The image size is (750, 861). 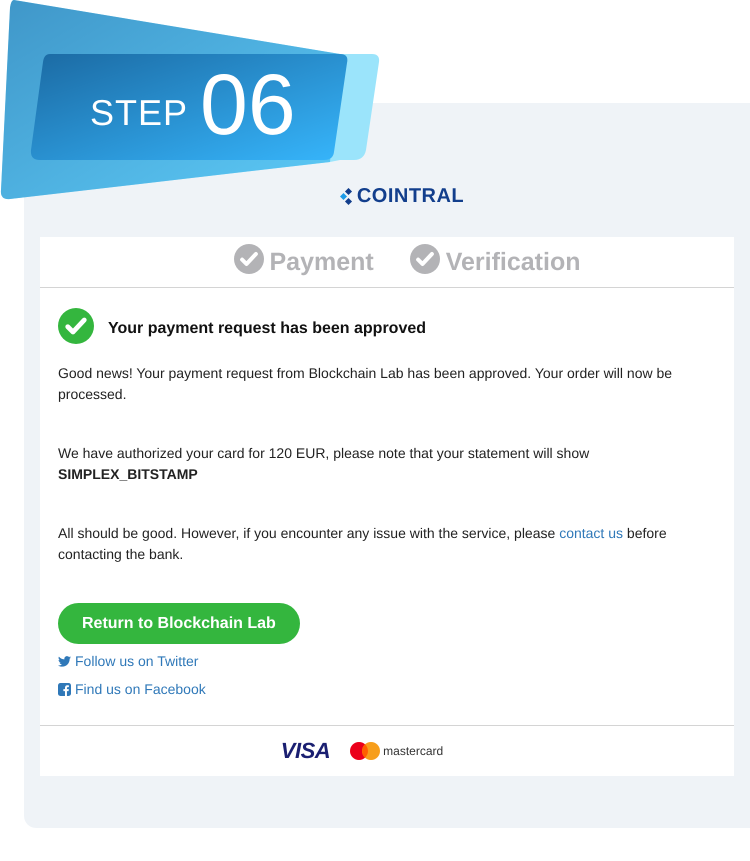 What do you see at coordinates (139, 113) in the screenshot?
I see `step-label: STEP` at bounding box center [139, 113].